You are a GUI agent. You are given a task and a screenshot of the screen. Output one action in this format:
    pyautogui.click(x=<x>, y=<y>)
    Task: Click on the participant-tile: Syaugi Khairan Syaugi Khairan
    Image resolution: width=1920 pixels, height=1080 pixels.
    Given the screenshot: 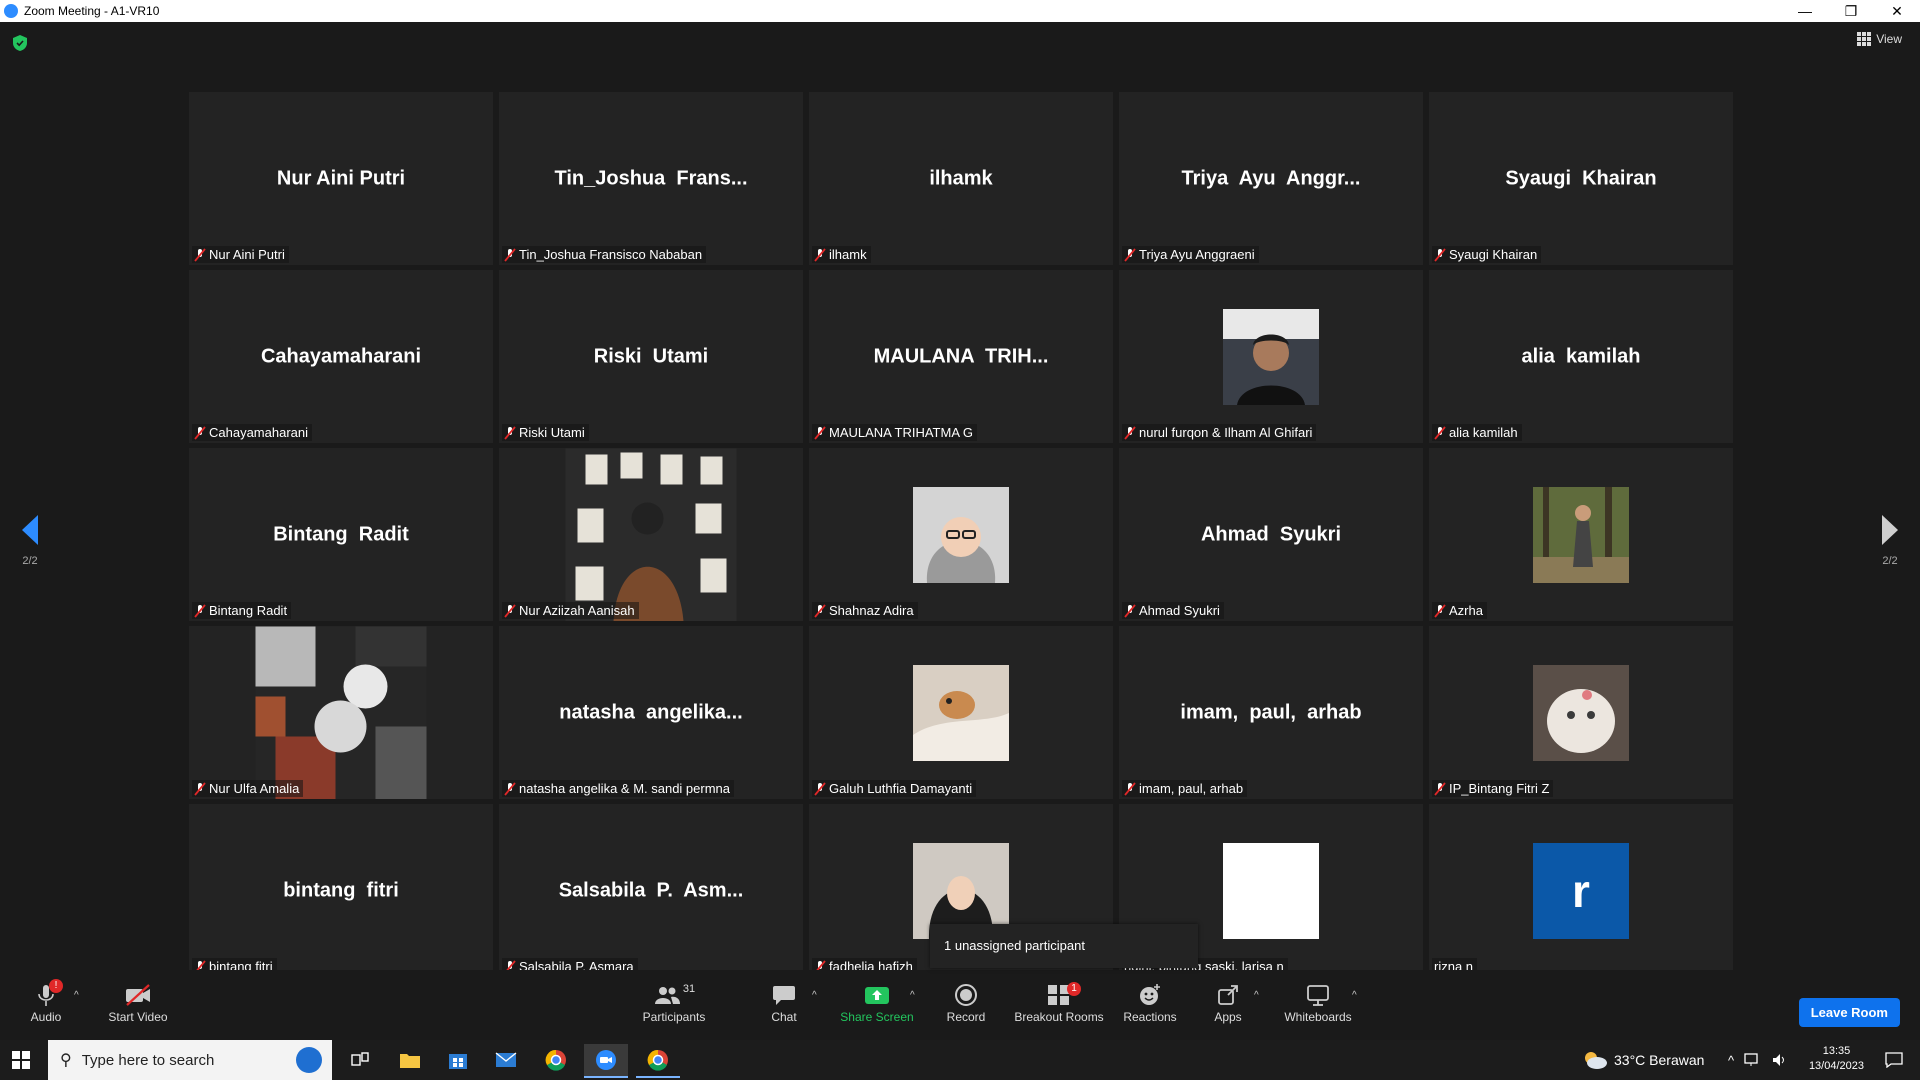 What is the action you would take?
    pyautogui.click(x=1581, y=178)
    